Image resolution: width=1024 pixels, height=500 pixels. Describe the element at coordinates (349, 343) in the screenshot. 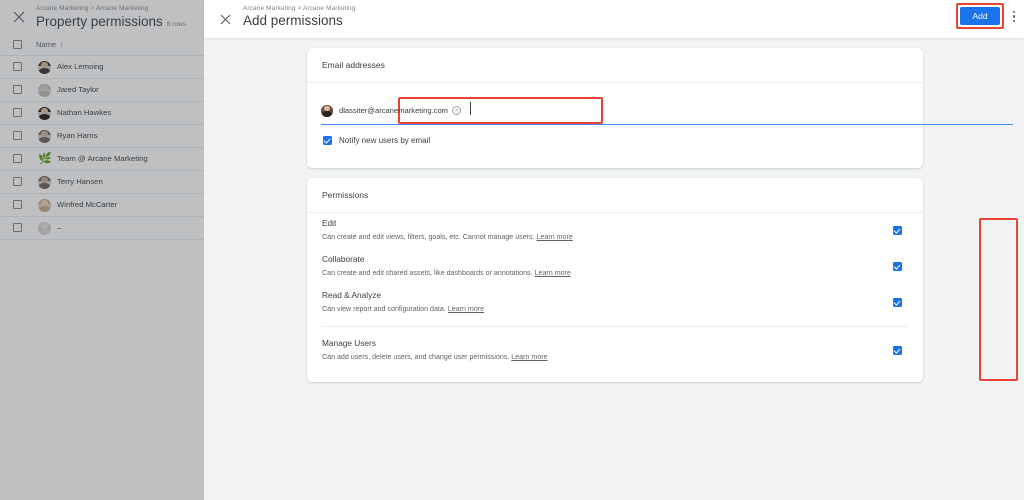

I see `permission-title: Manage Users` at that location.